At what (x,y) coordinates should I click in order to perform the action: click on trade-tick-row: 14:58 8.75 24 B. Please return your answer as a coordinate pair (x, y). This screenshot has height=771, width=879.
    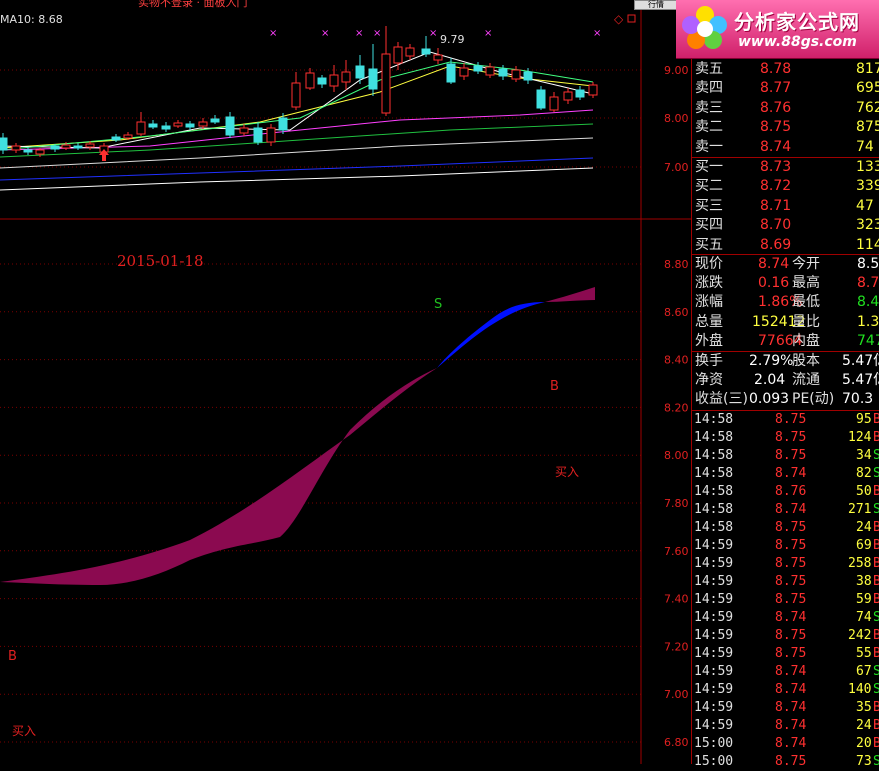
    Looking at the image, I should click on (785, 528).